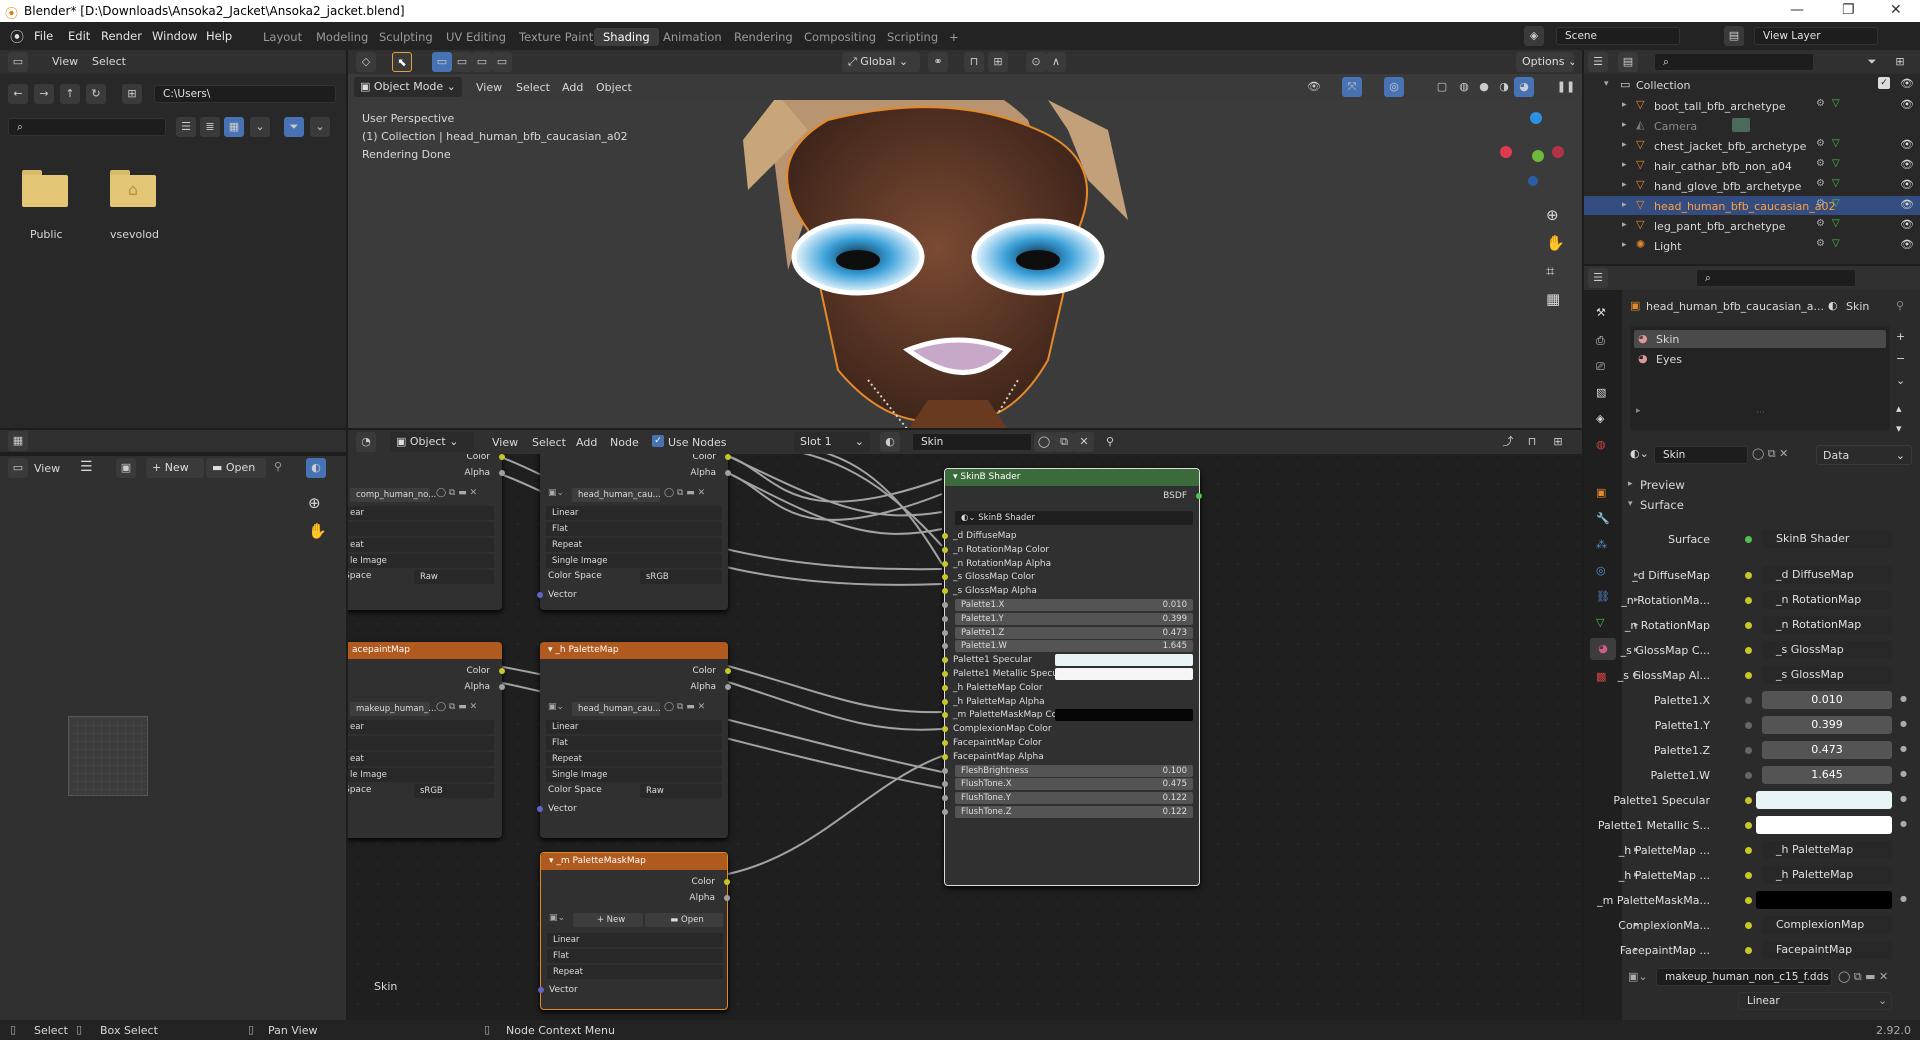  What do you see at coordinates (47, 468) in the screenshot?
I see `image-view-menu: View` at bounding box center [47, 468].